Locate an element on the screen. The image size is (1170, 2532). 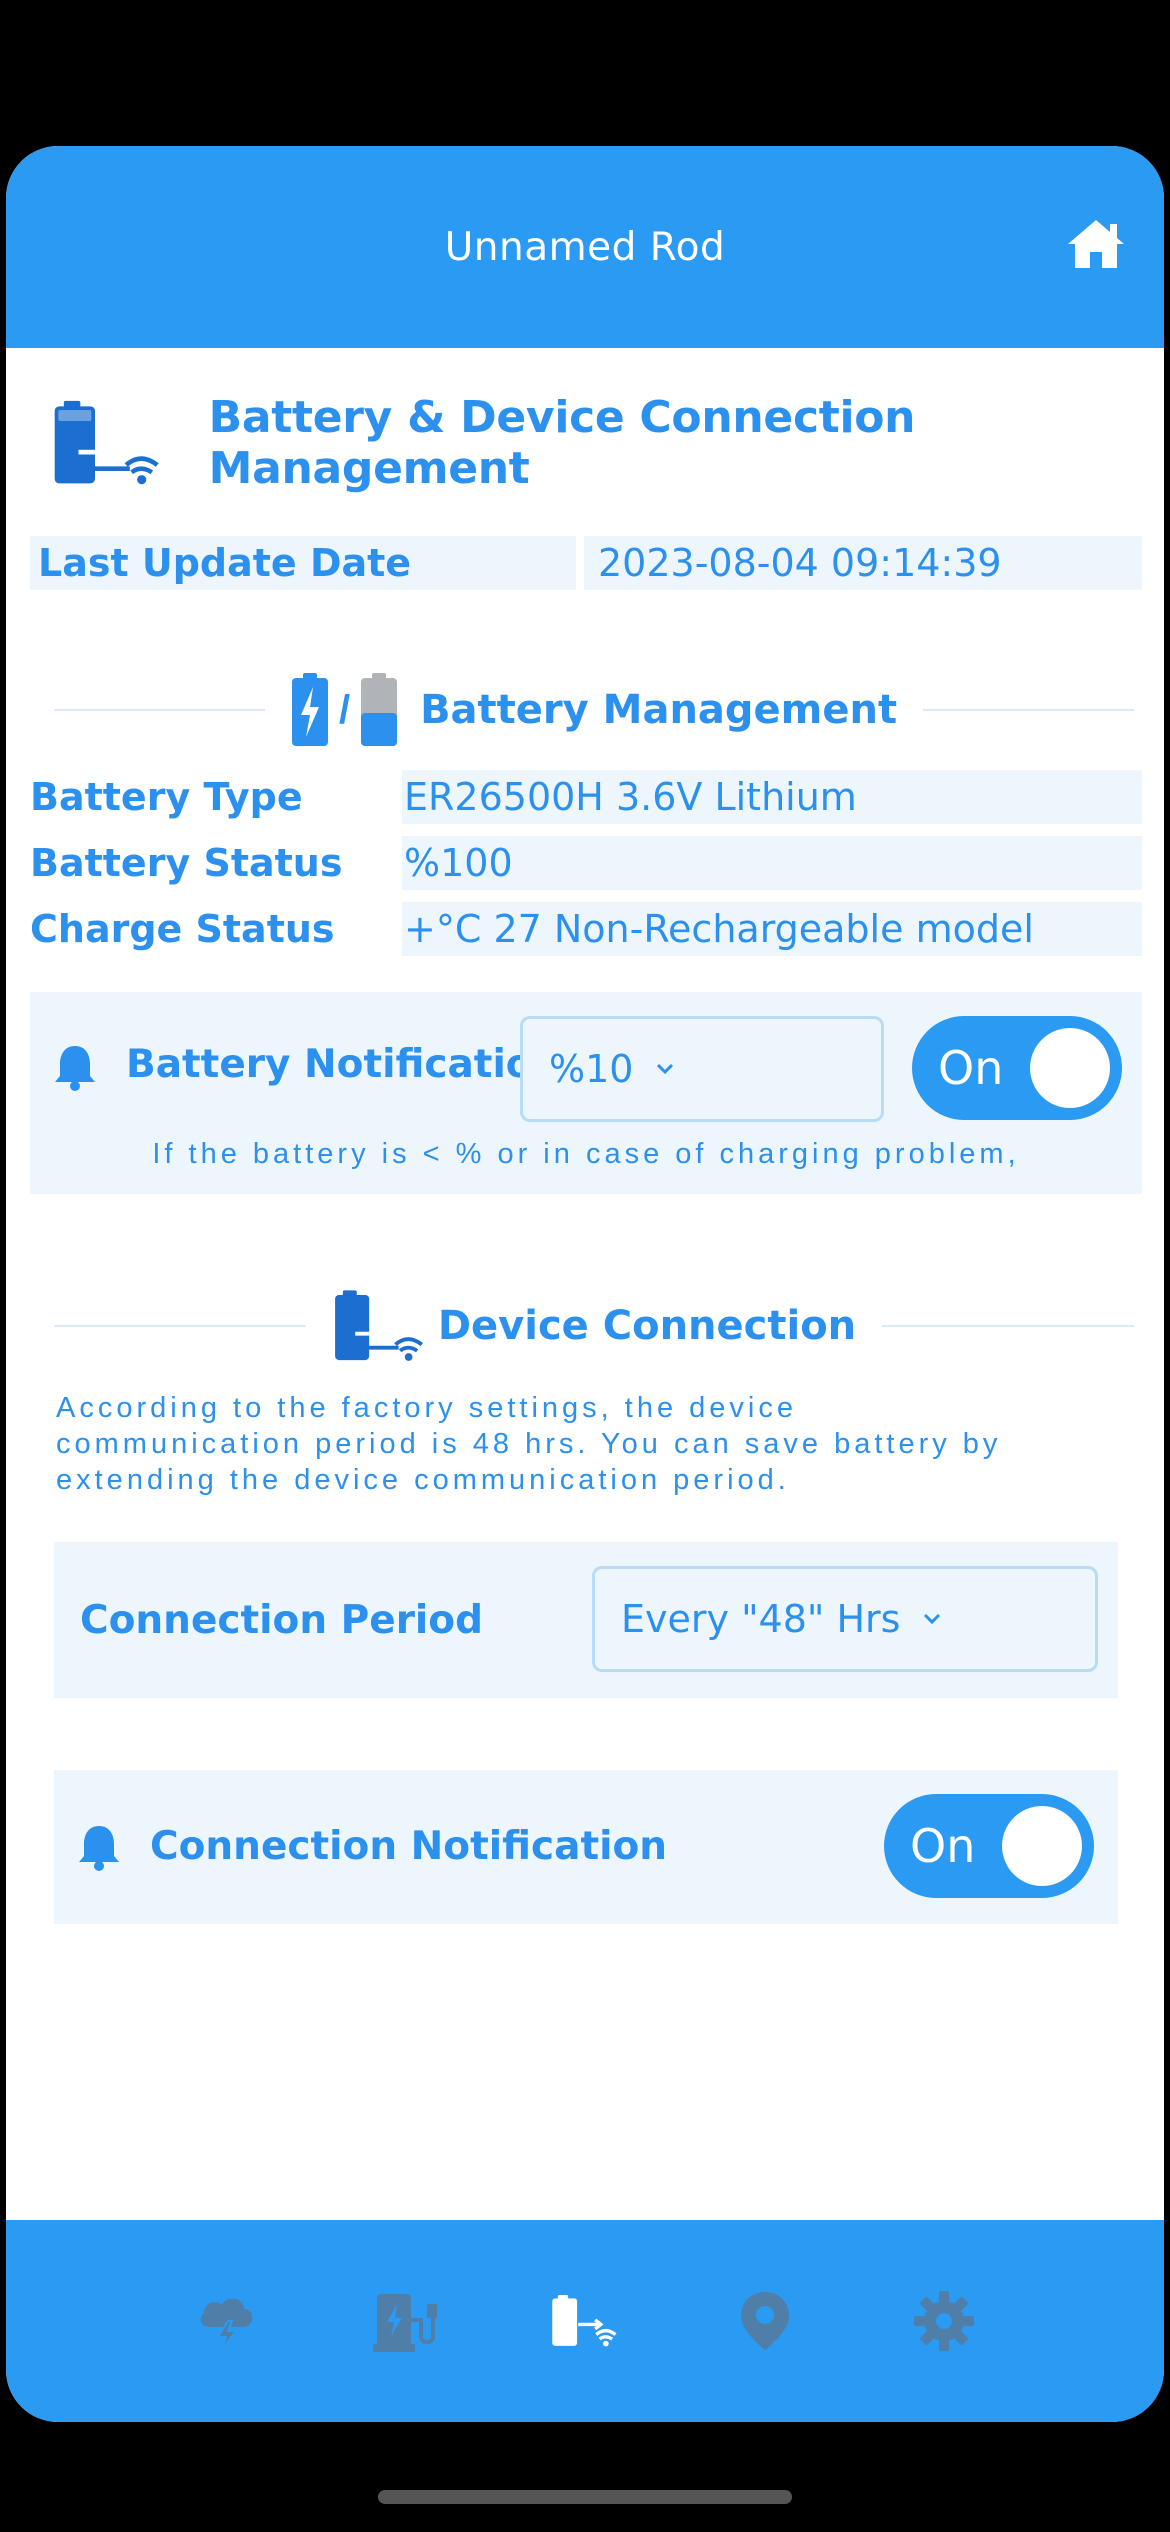
battery-status-value: %100 is located at coordinates (772, 863).